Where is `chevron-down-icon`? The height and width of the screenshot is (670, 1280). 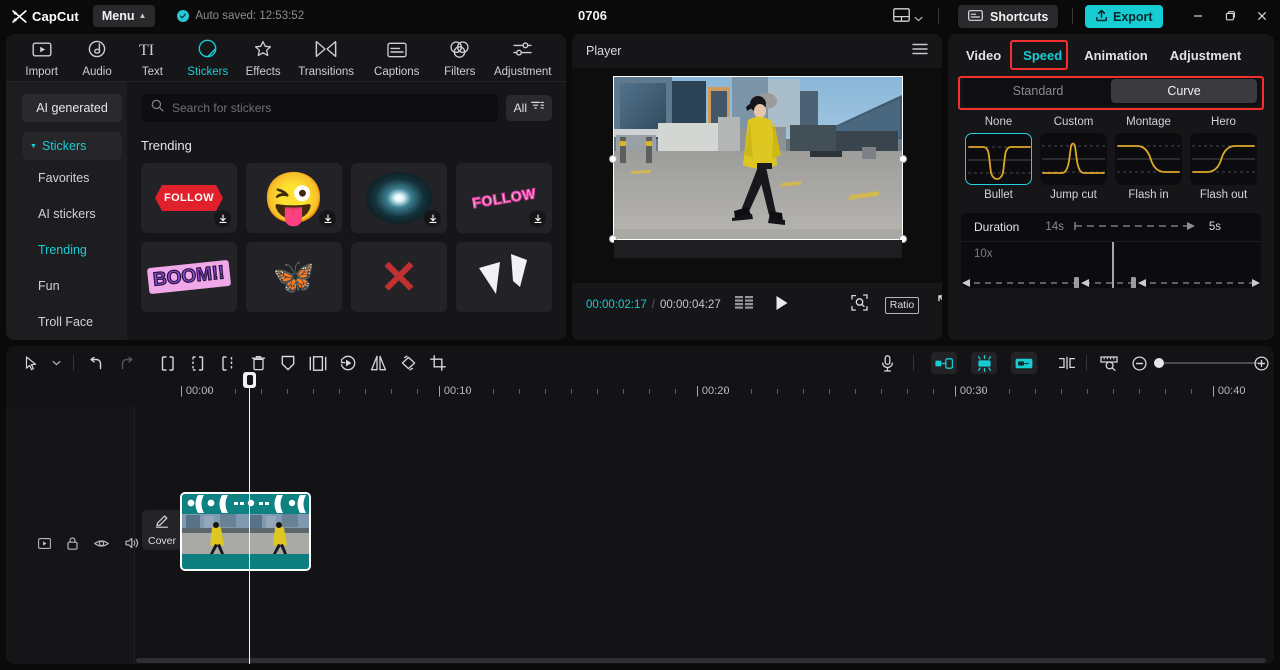 chevron-down-icon is located at coordinates (56, 363).